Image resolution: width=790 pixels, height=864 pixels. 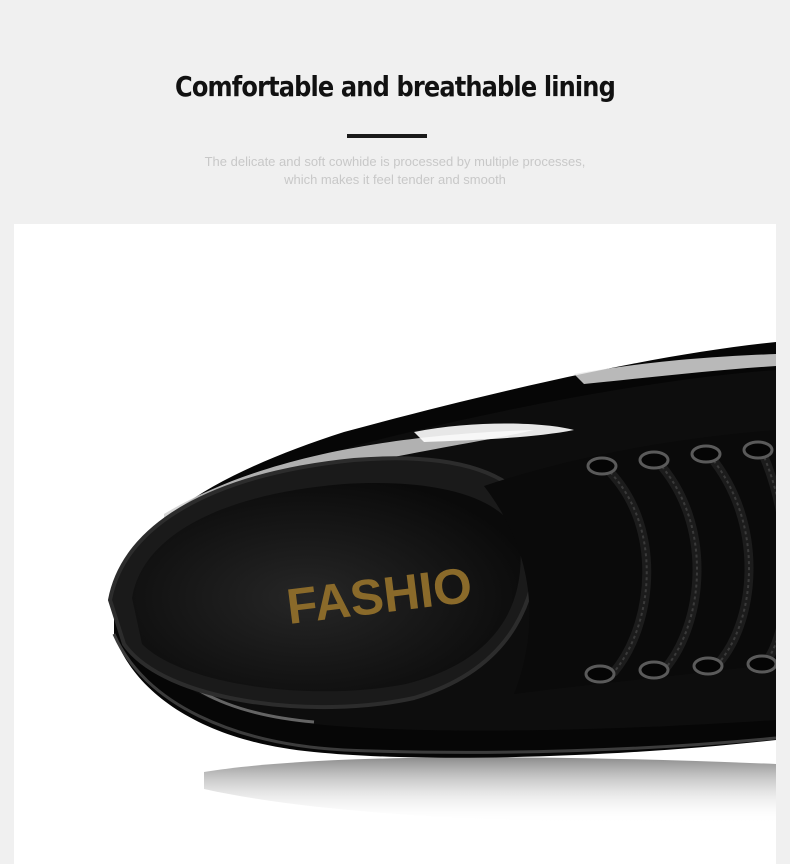 I want to click on subtitle-line-2: which makes it feel tender and smooth, so click(x=395, y=179).